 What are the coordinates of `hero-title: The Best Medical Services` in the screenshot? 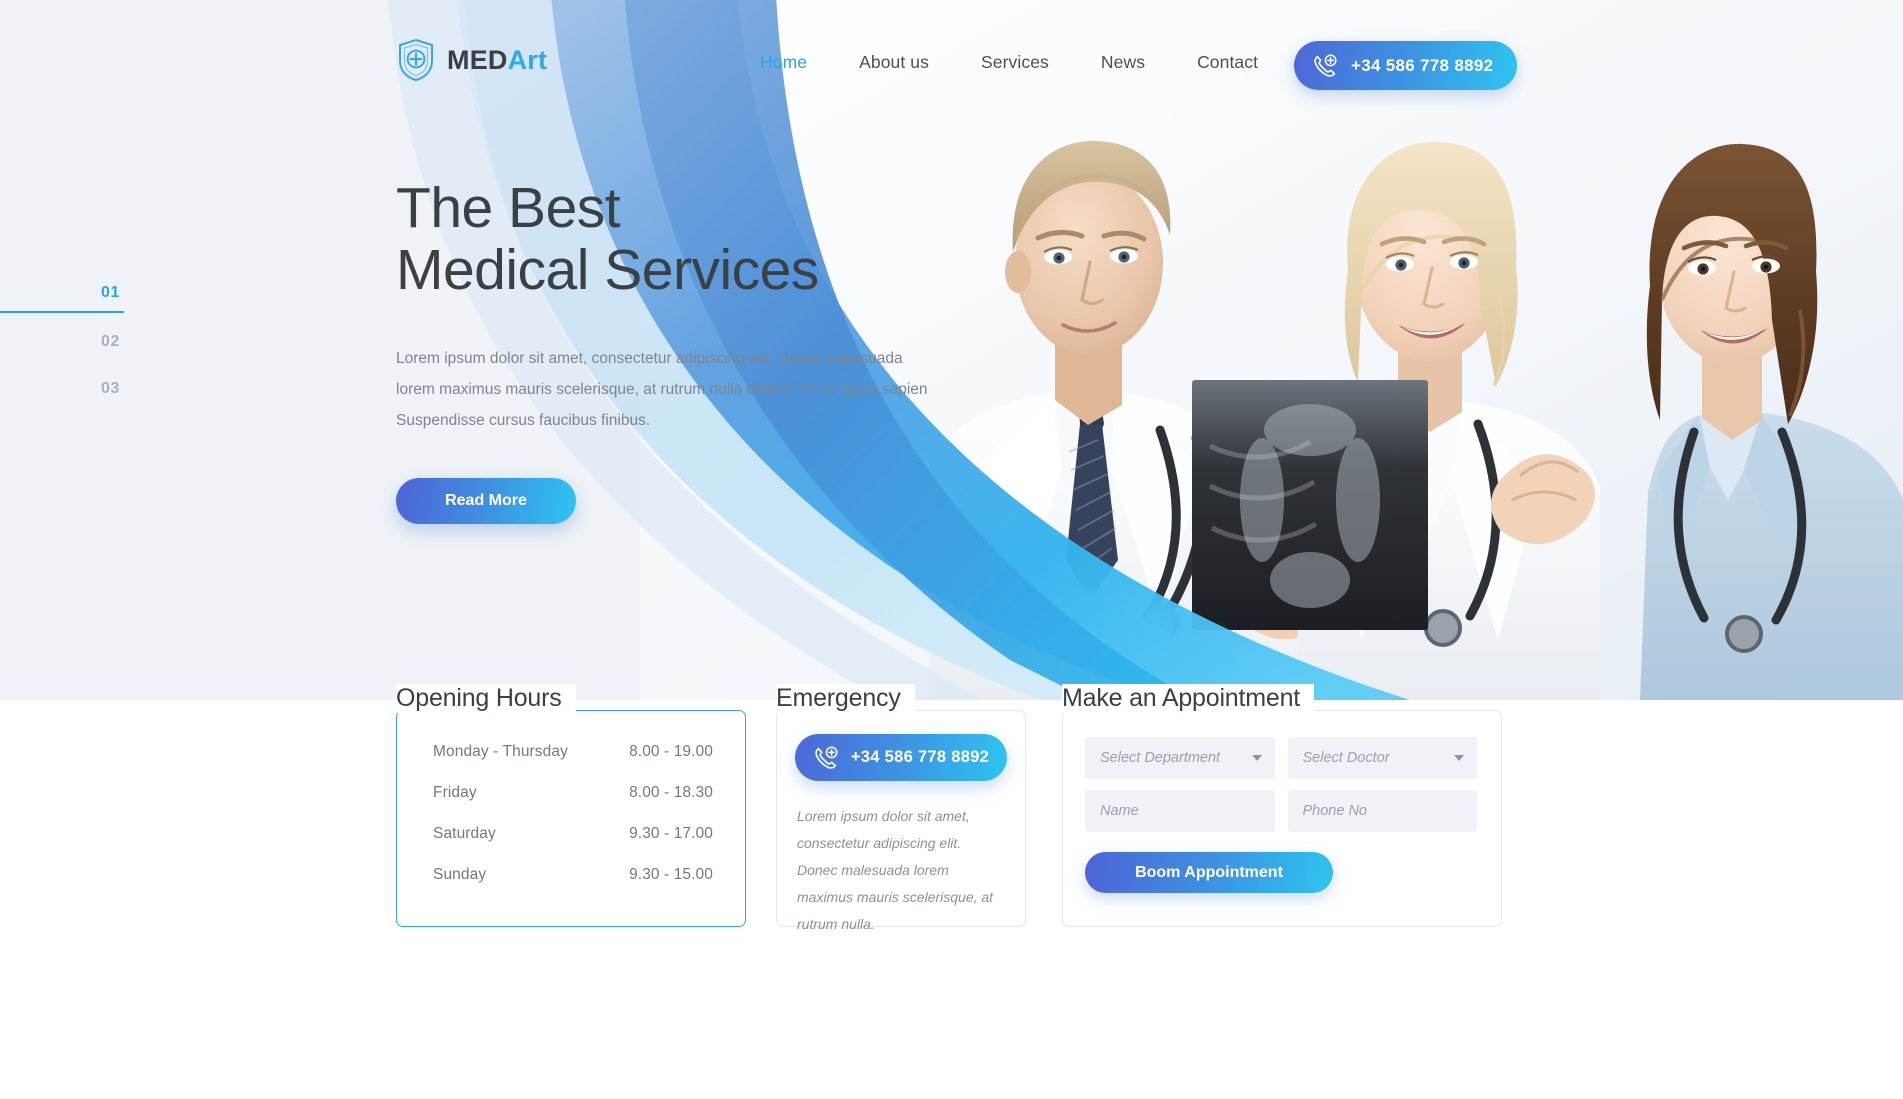 It's located at (676, 239).